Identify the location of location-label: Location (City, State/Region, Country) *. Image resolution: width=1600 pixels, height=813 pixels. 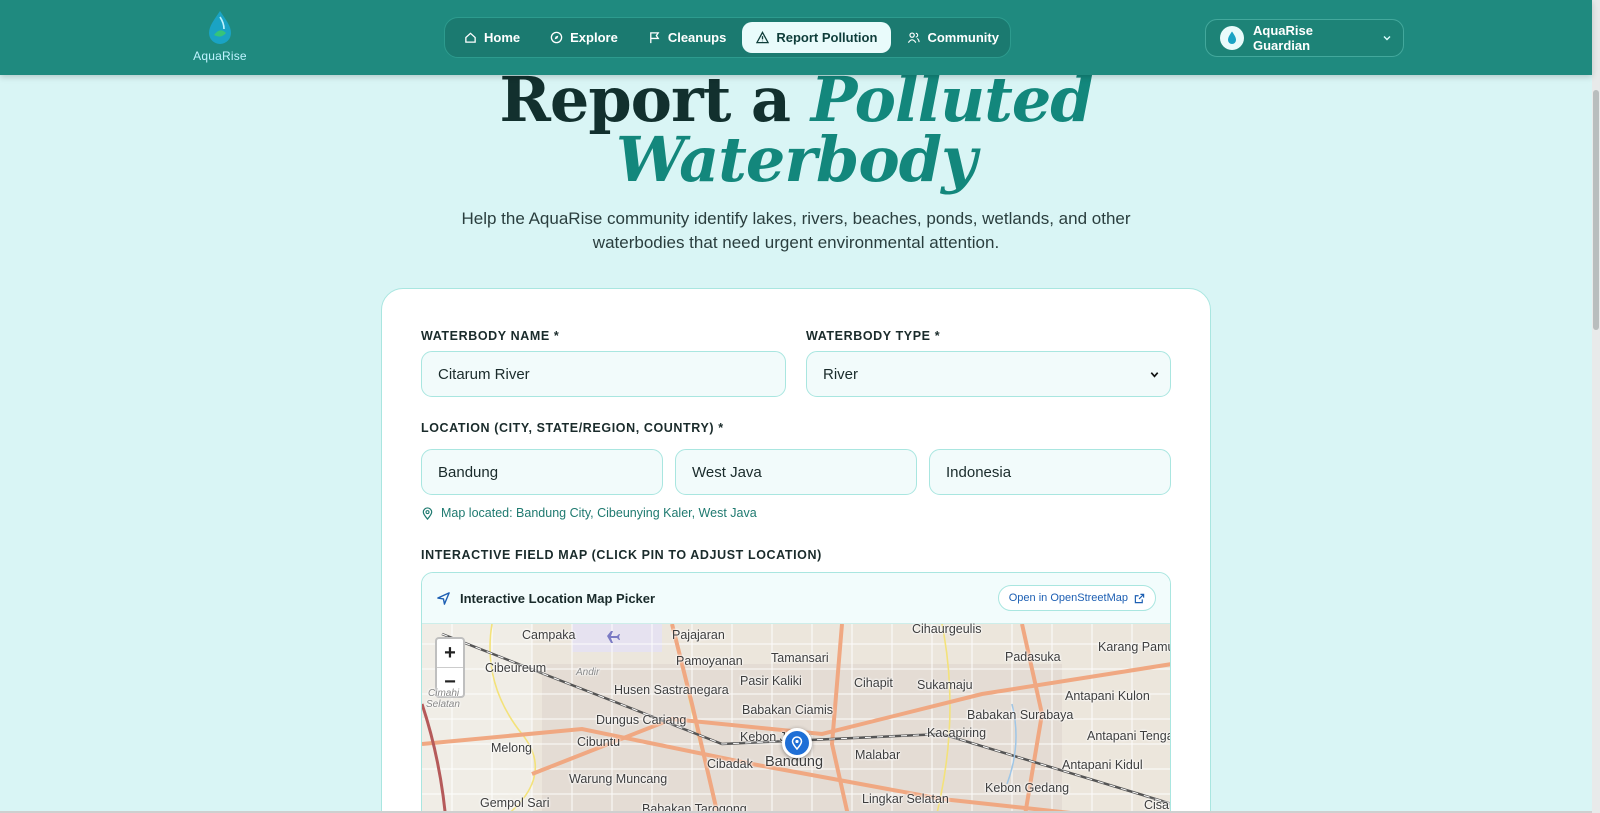
(572, 428).